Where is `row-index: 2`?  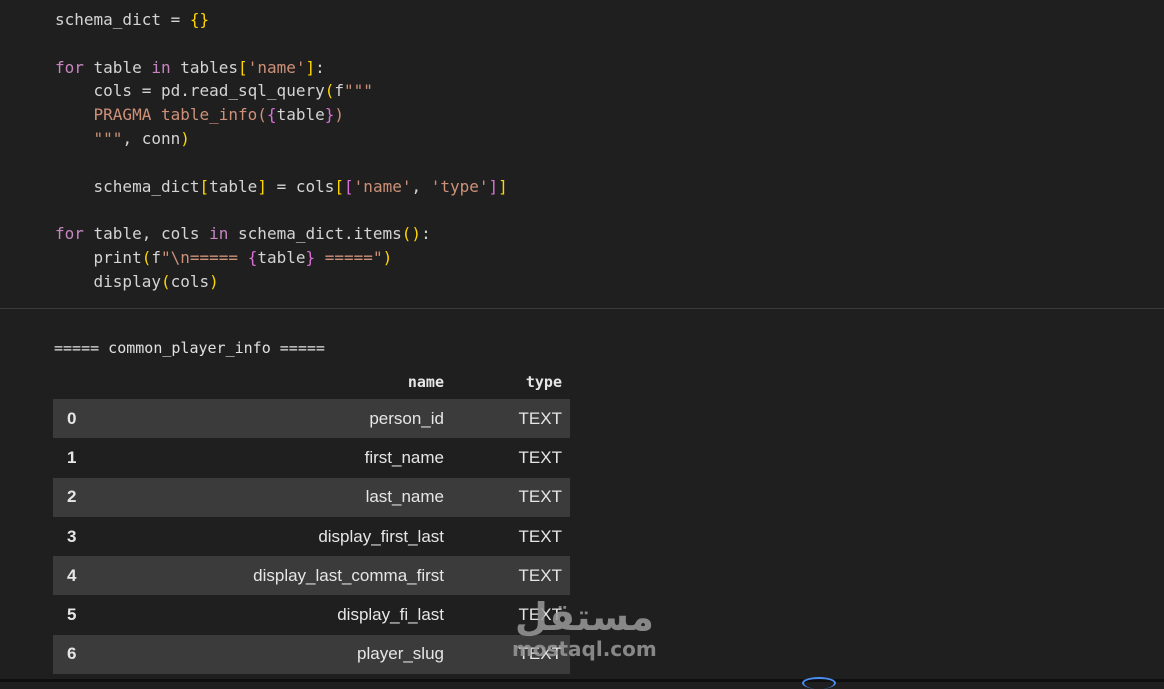
row-index: 2 is located at coordinates (100, 497).